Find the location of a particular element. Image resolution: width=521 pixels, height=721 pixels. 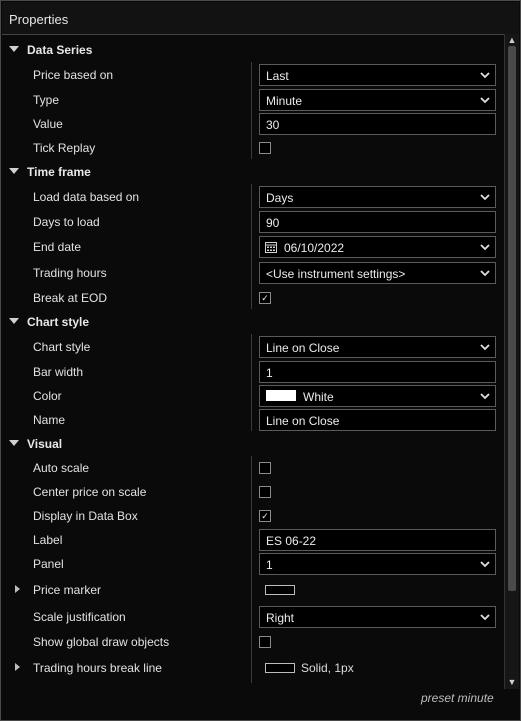

property-label: Trading hours break line is located at coordinates (97, 668).